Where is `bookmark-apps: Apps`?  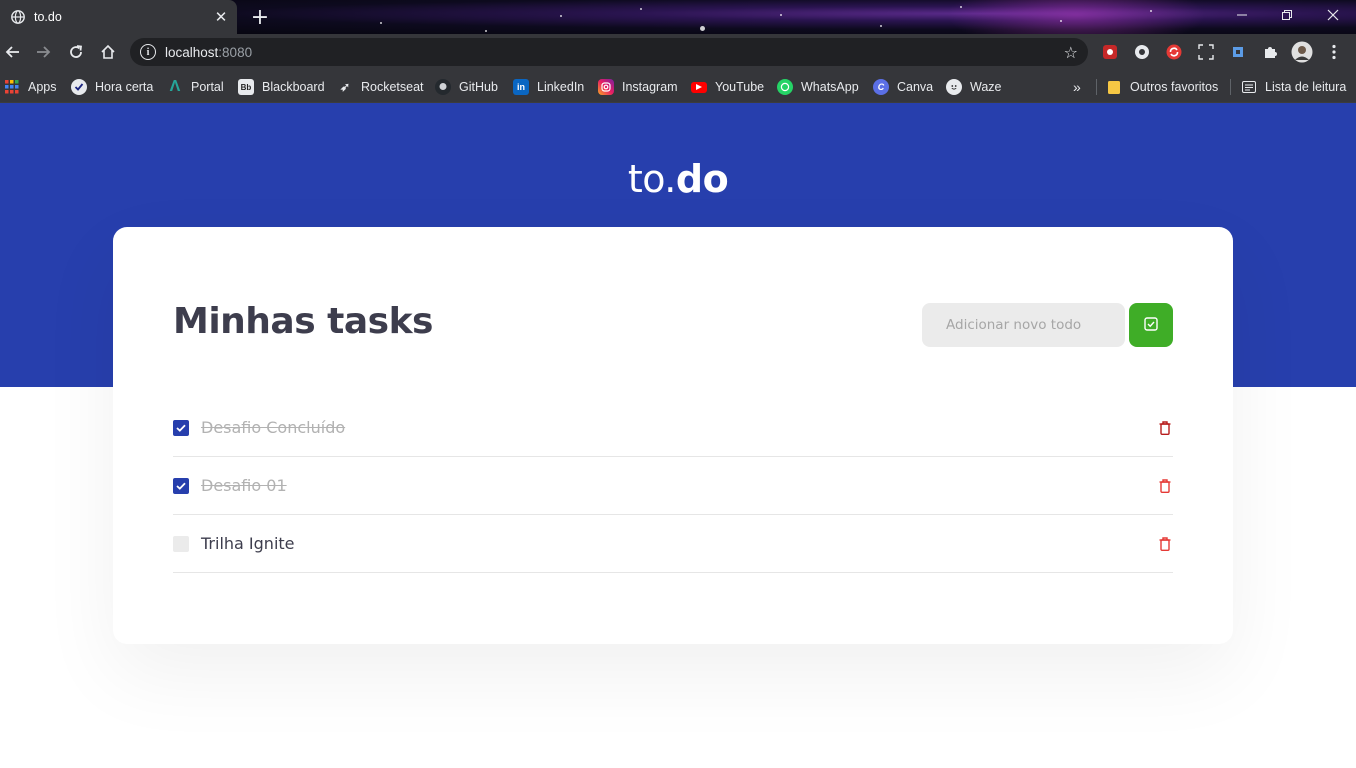
bookmark-apps: Apps is located at coordinates (30, 87).